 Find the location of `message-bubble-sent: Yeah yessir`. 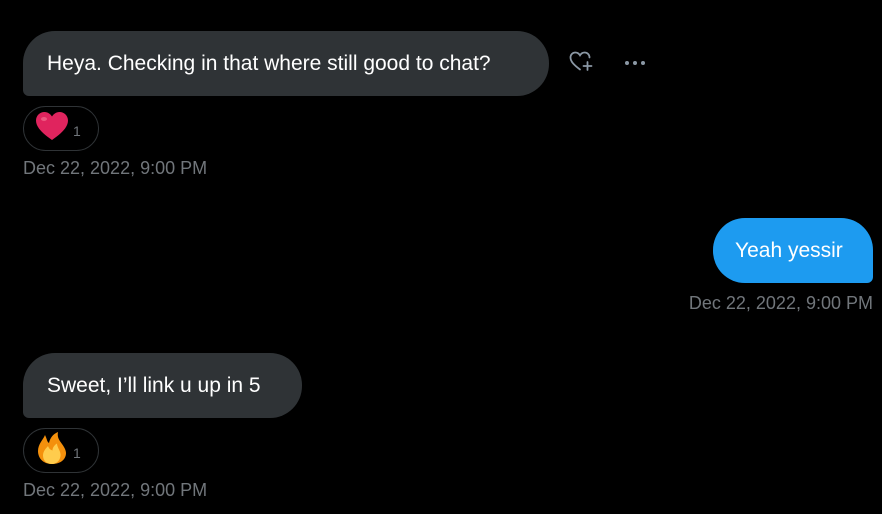

message-bubble-sent: Yeah yessir is located at coordinates (793, 250).